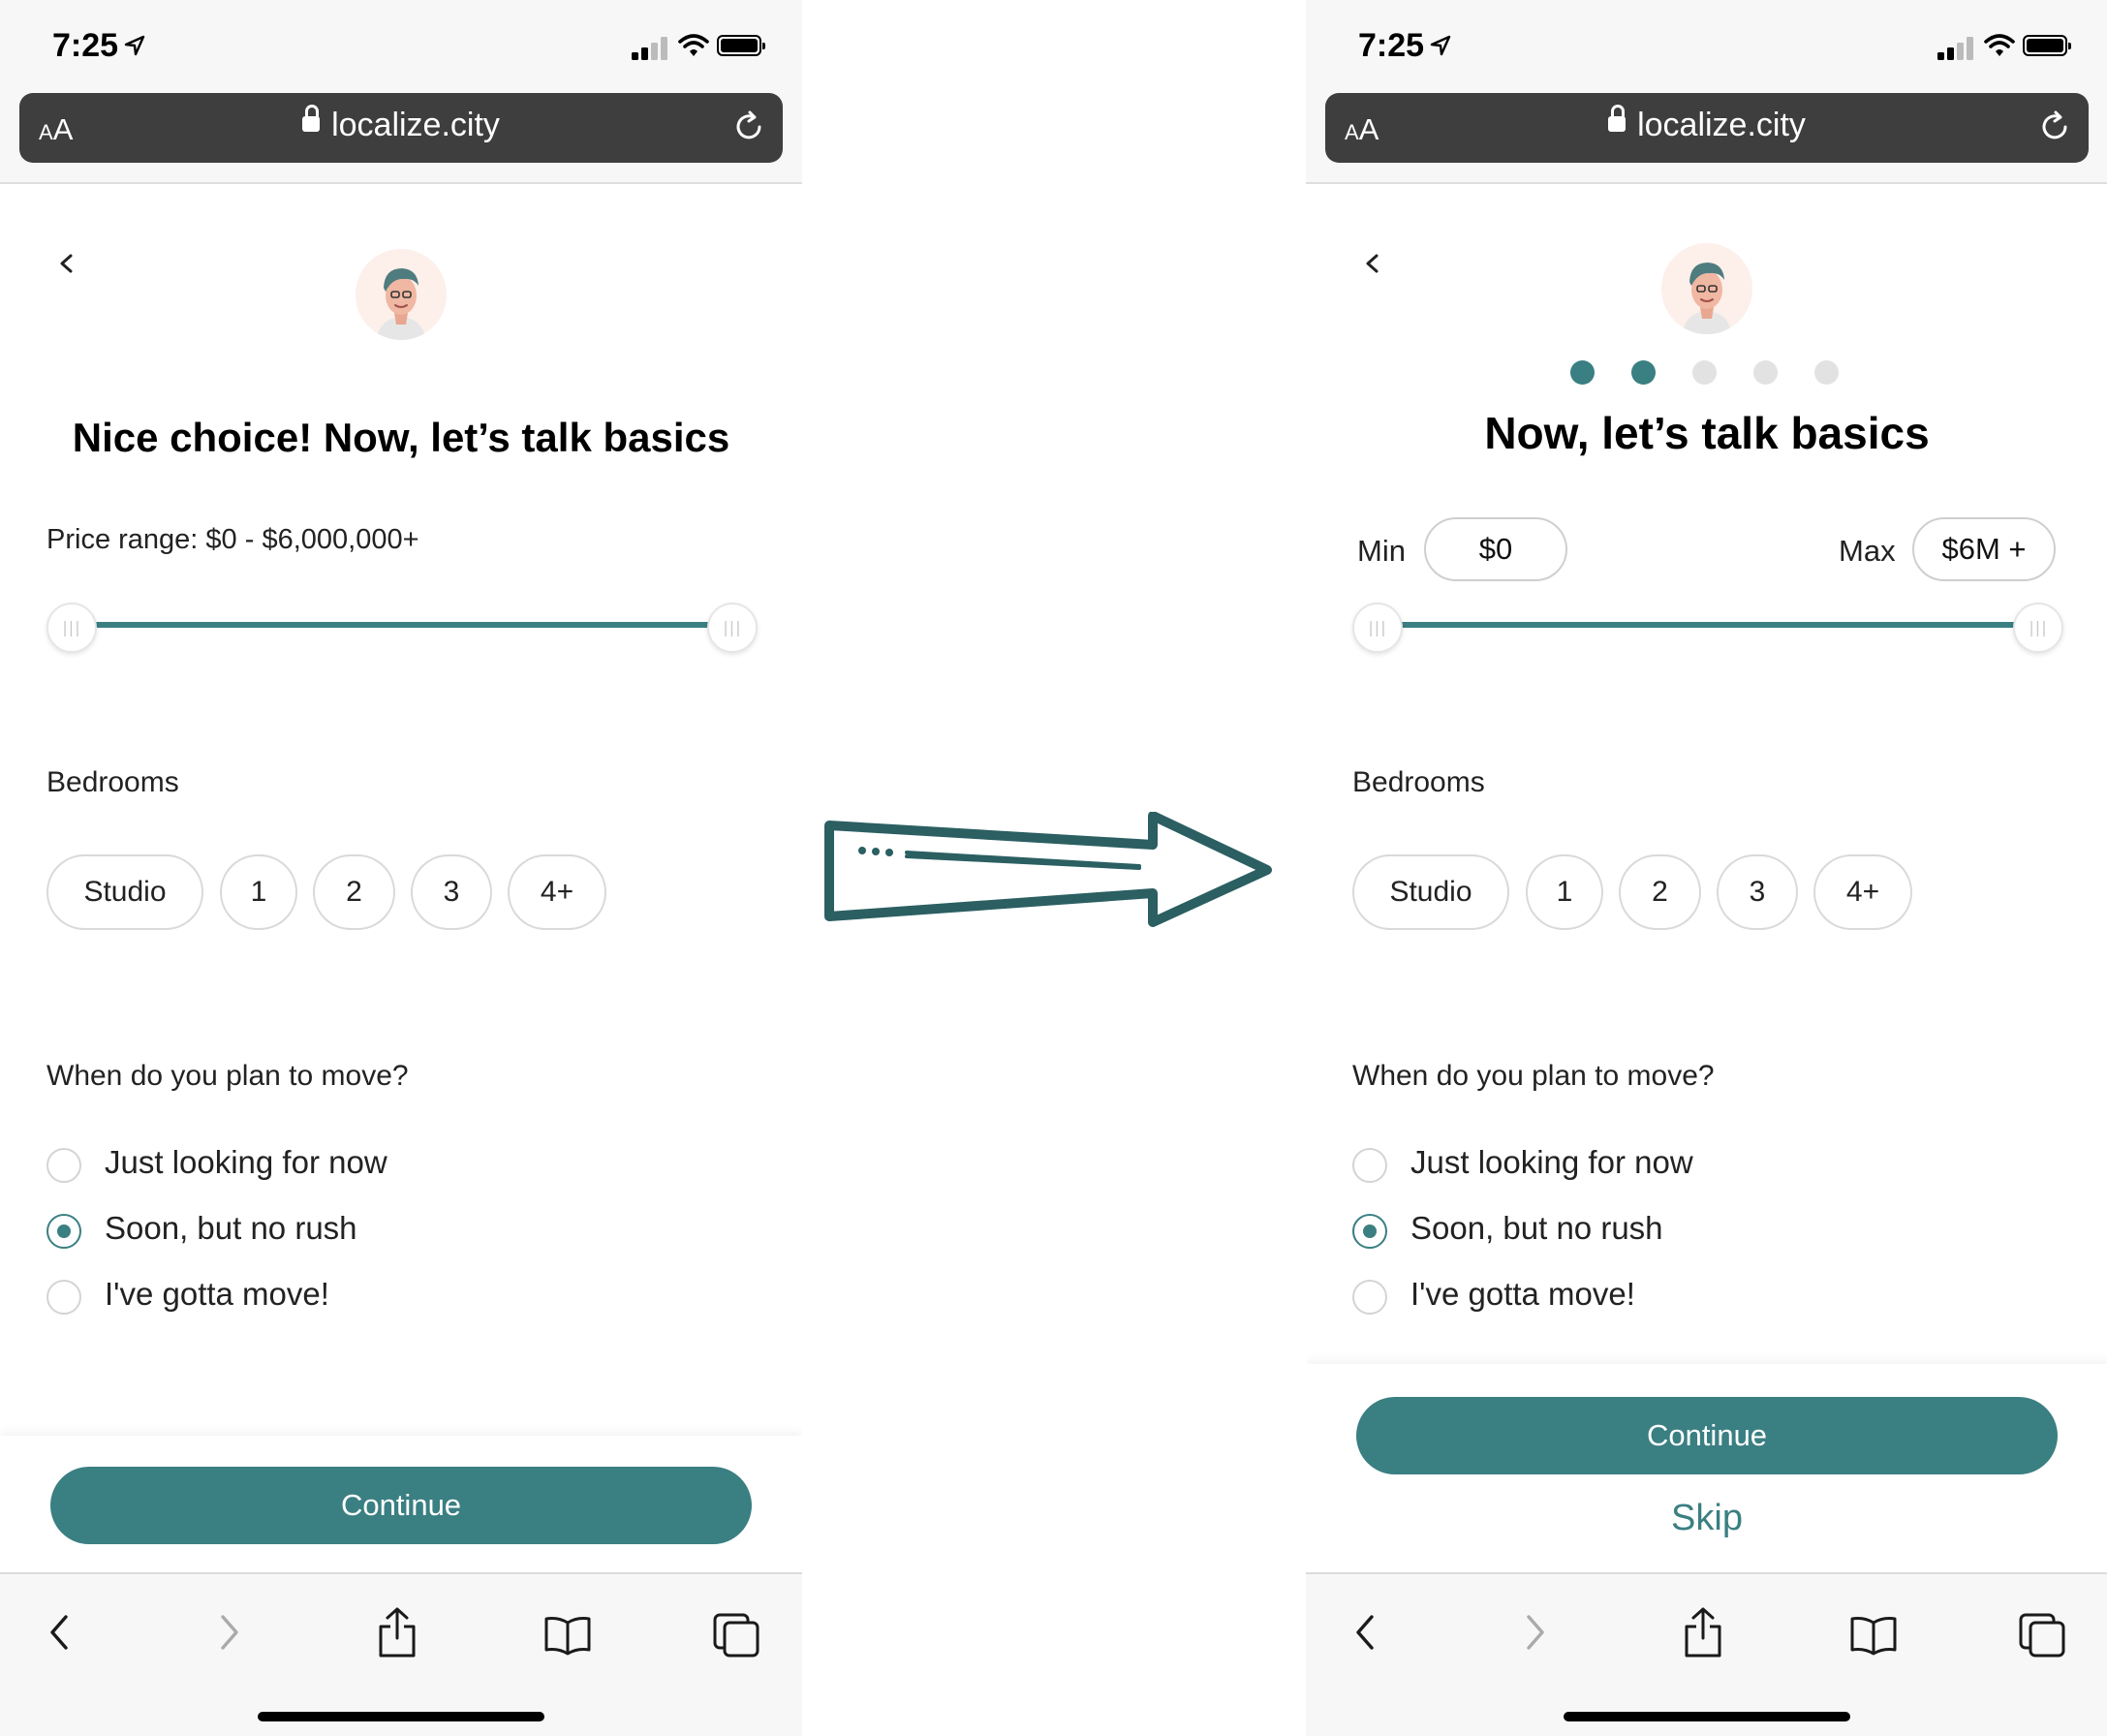  What do you see at coordinates (401, 437) in the screenshot?
I see `page-title: Nice choice! Now, let’s talk basics` at bounding box center [401, 437].